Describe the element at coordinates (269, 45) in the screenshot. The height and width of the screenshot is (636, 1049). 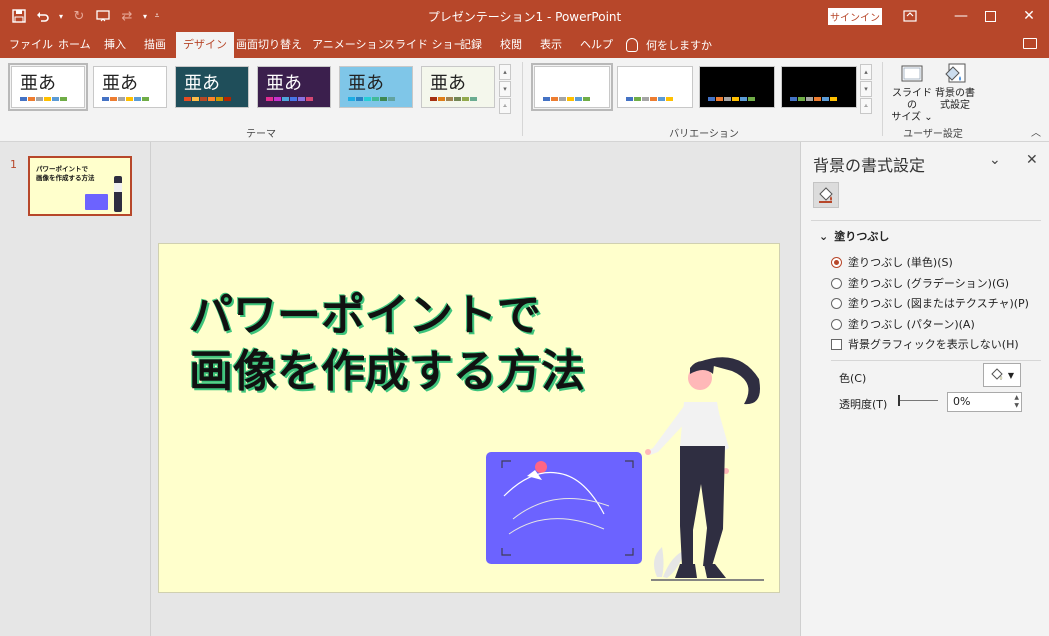
I see `tab-transitions: 画面切り替え` at that location.